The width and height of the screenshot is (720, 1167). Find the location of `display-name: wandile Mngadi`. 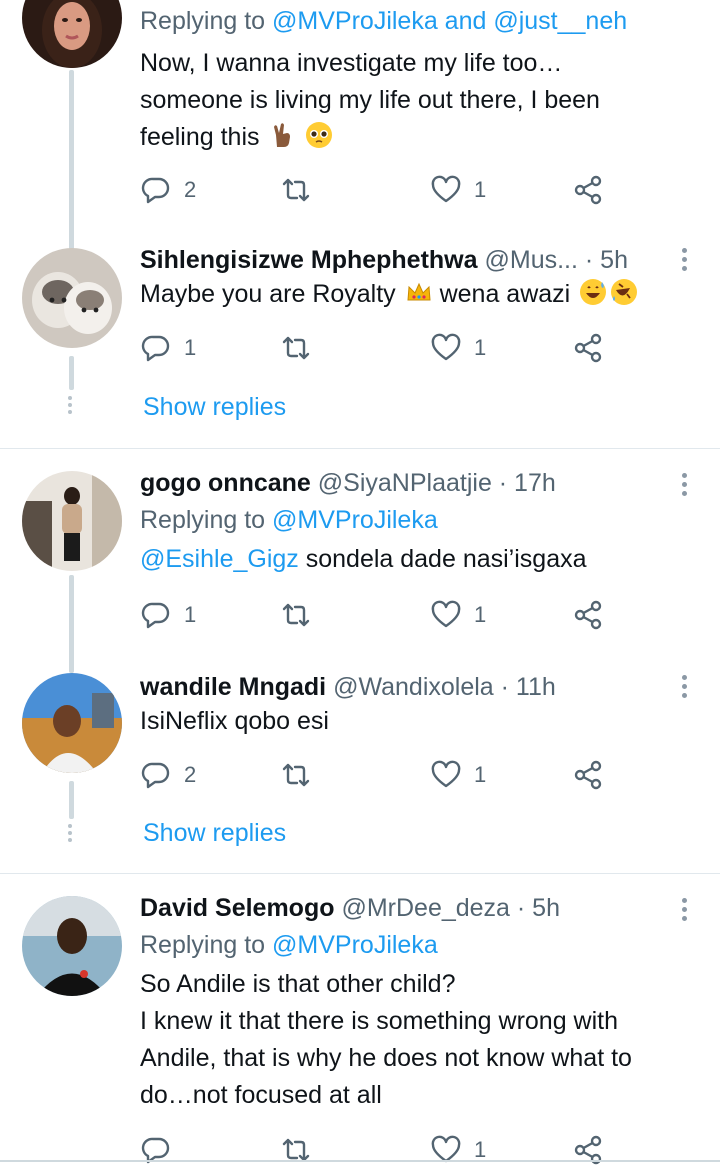

display-name: wandile Mngadi is located at coordinates (233, 687).